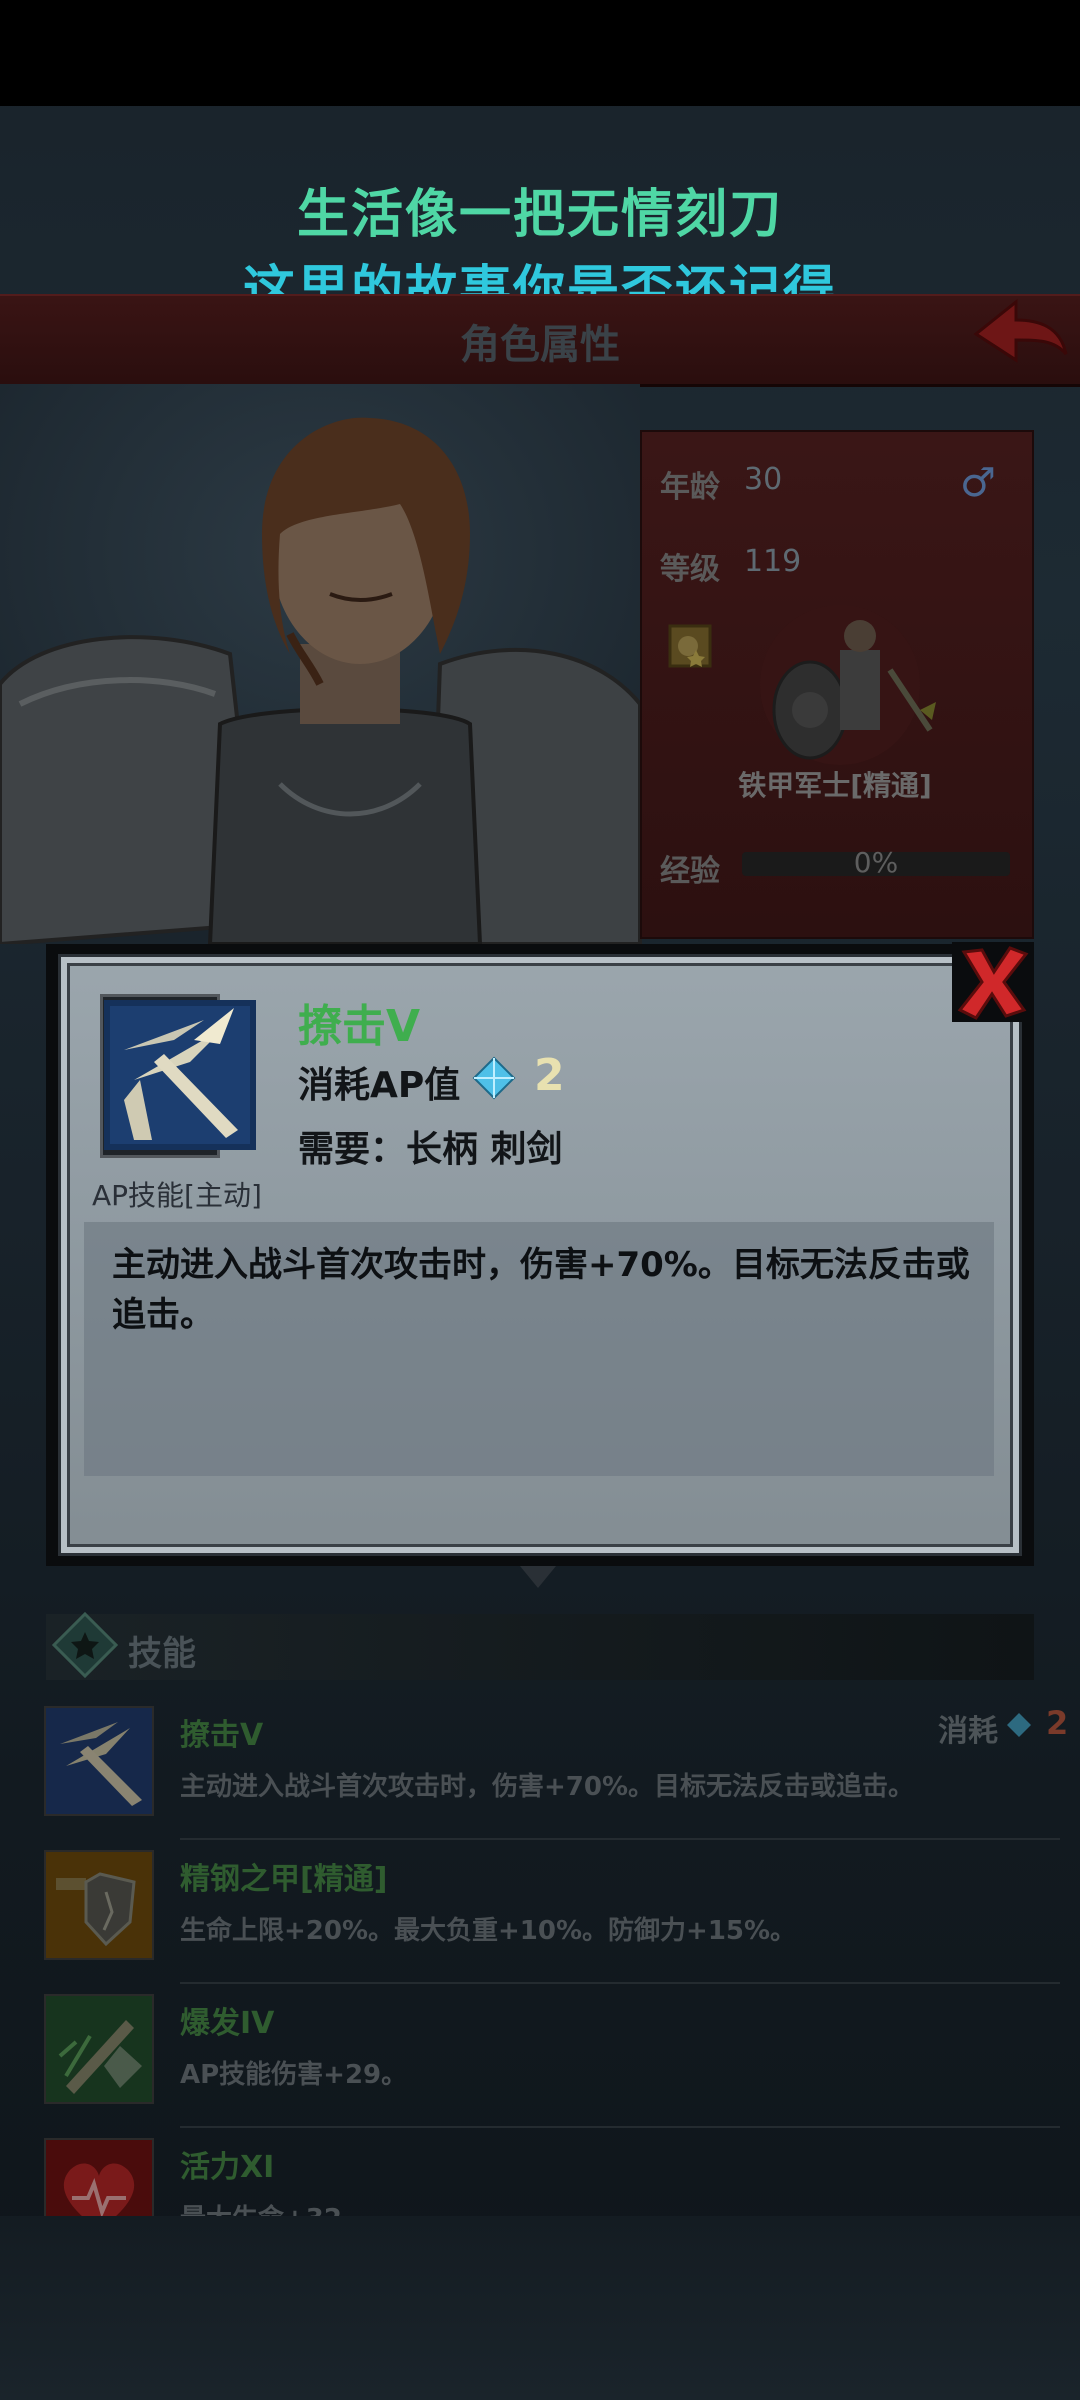 The width and height of the screenshot is (1080, 2400). I want to click on age-value: 30, so click(763, 479).